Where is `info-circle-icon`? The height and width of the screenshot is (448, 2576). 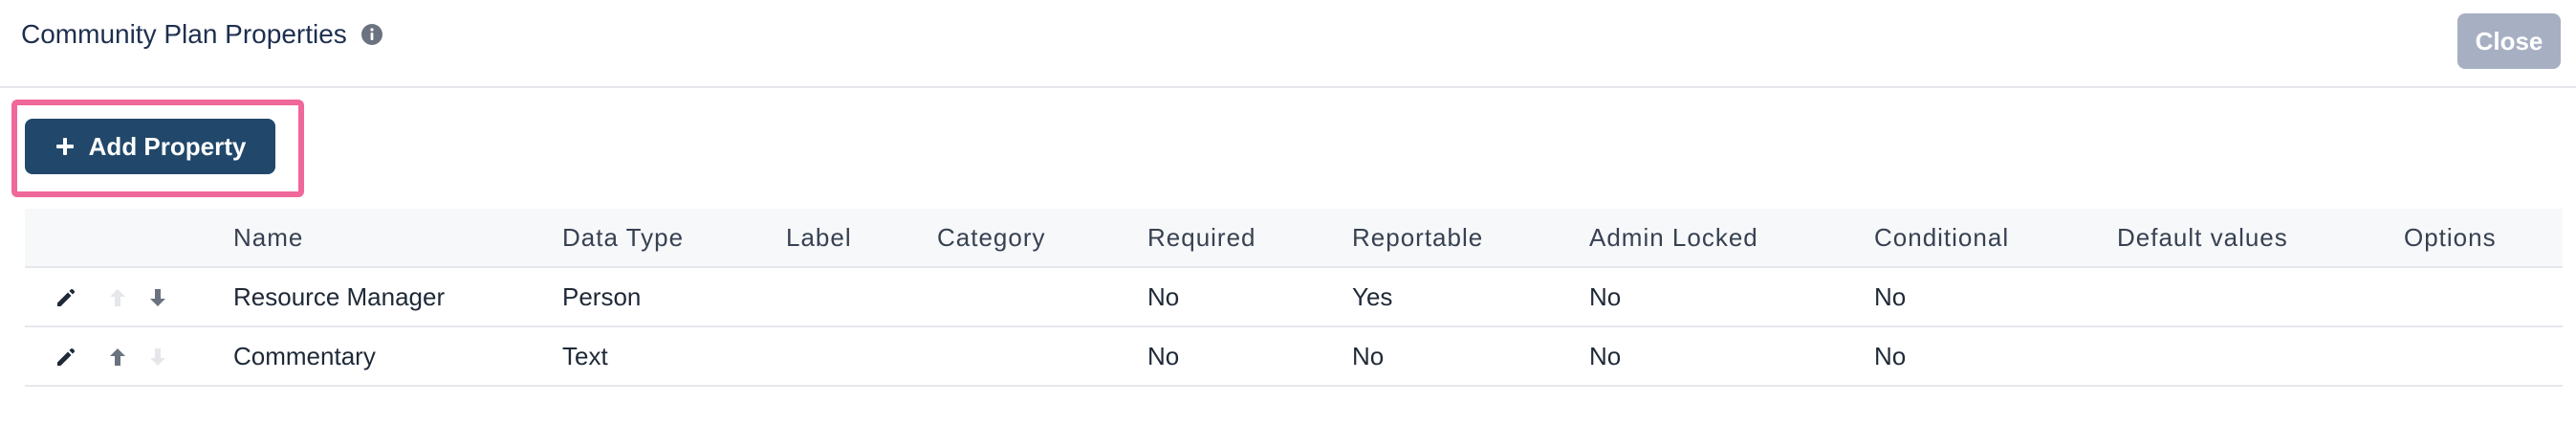 info-circle-icon is located at coordinates (371, 35).